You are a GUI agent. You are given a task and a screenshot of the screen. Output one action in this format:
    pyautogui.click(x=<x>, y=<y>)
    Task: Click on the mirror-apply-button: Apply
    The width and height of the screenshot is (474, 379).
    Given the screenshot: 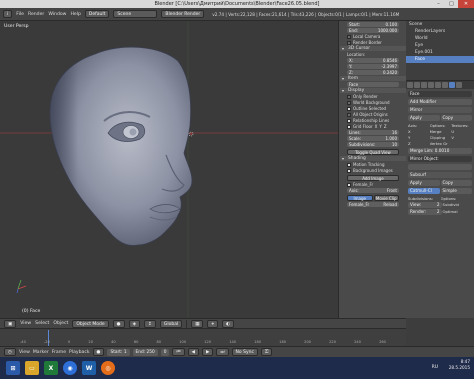 What is the action you would take?
    pyautogui.click(x=424, y=118)
    